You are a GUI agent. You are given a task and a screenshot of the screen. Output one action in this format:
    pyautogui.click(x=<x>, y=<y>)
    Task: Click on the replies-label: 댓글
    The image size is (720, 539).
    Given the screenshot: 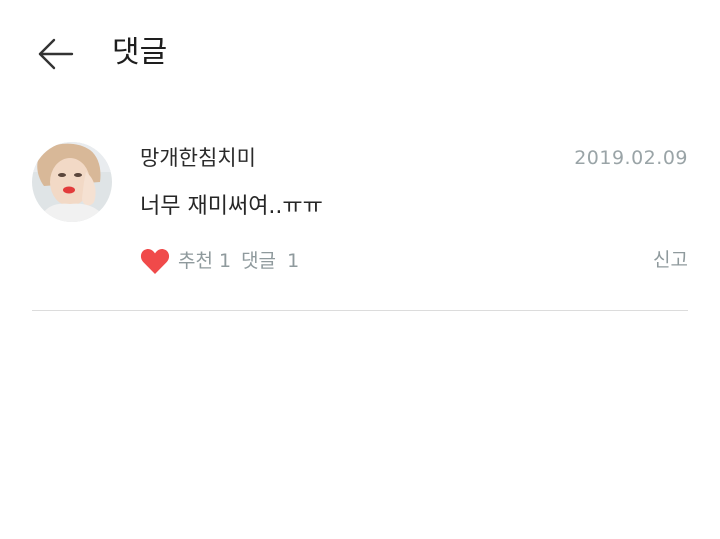 What is the action you would take?
    pyautogui.click(x=259, y=261)
    